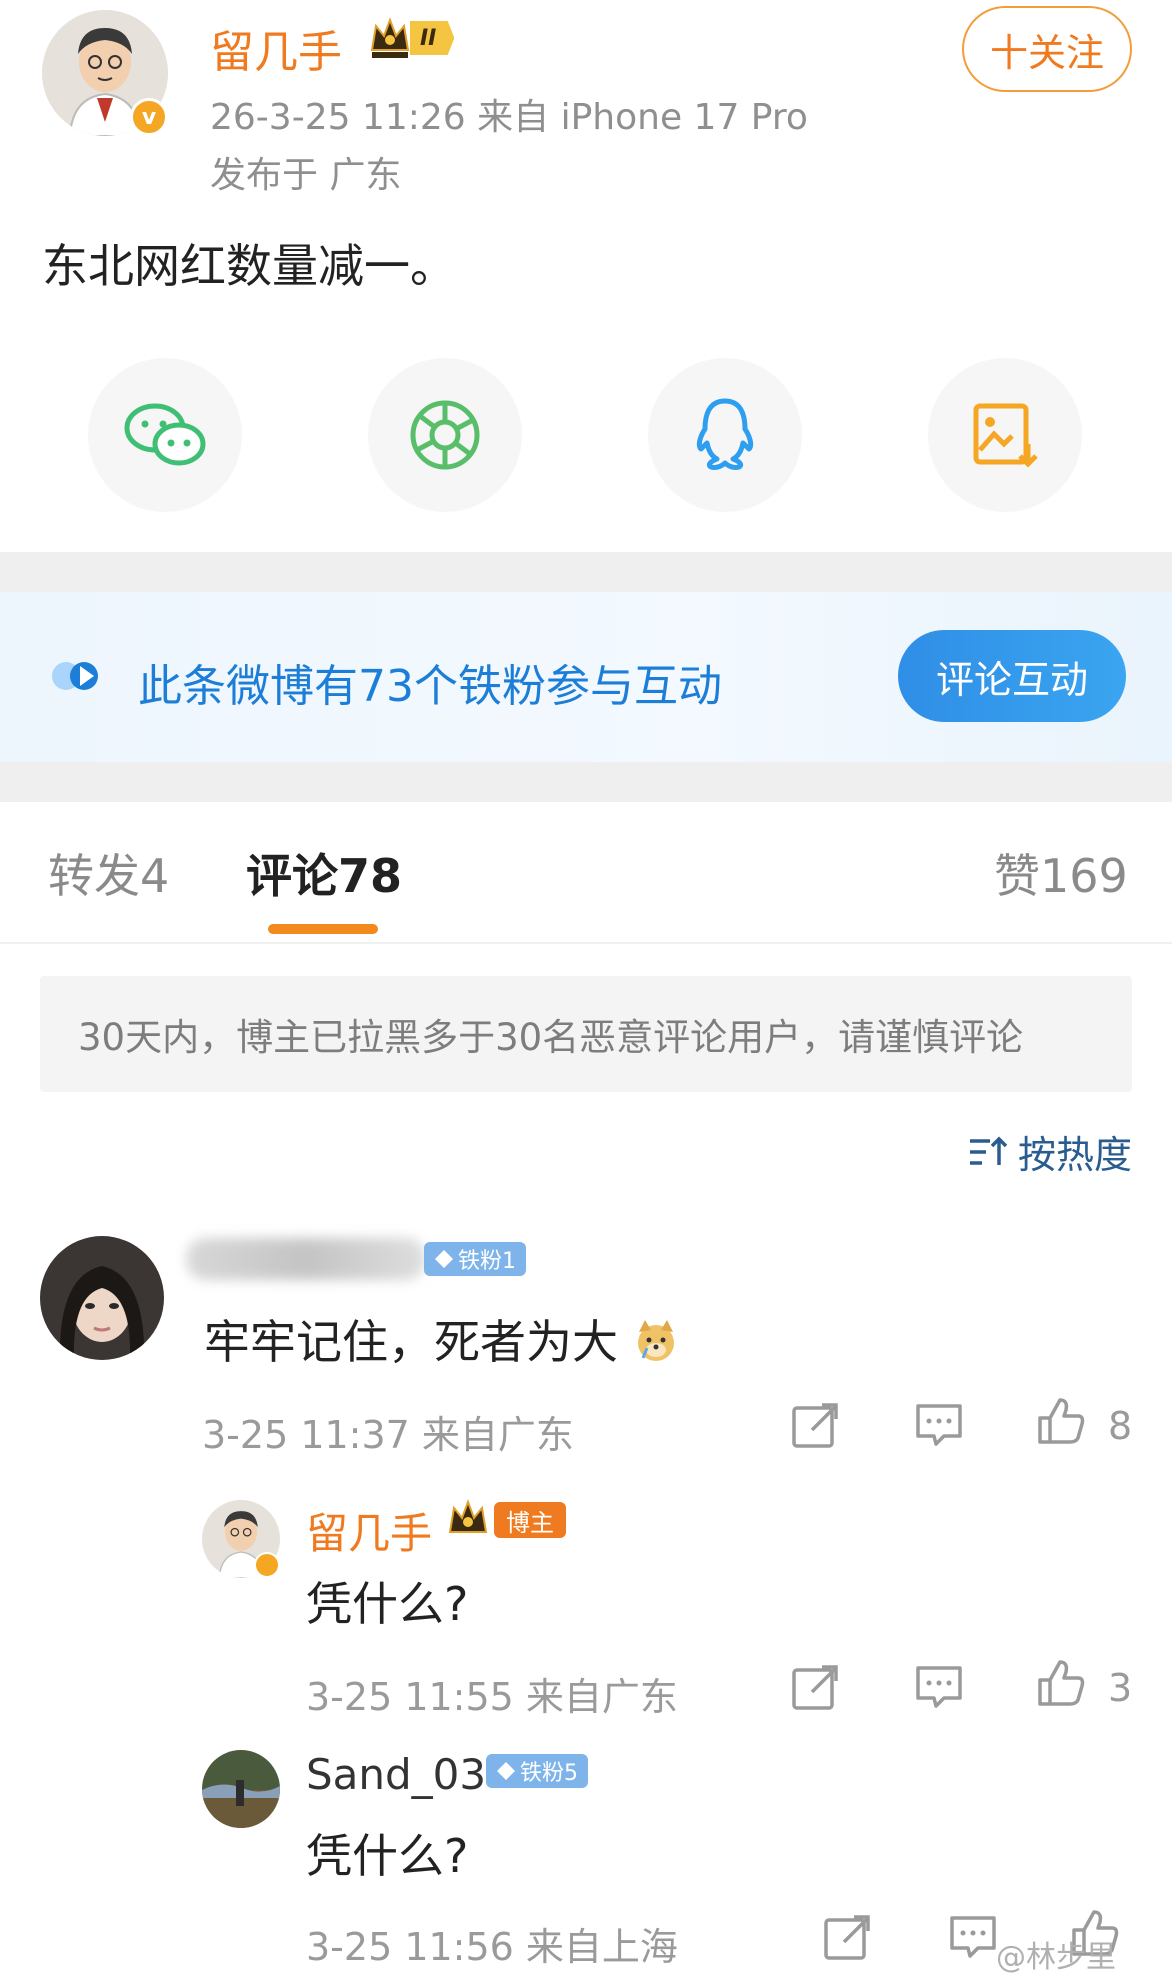 This screenshot has height=1982, width=1172. Describe the element at coordinates (1047, 49) in the screenshot. I see `follow-button: 十关注` at that location.